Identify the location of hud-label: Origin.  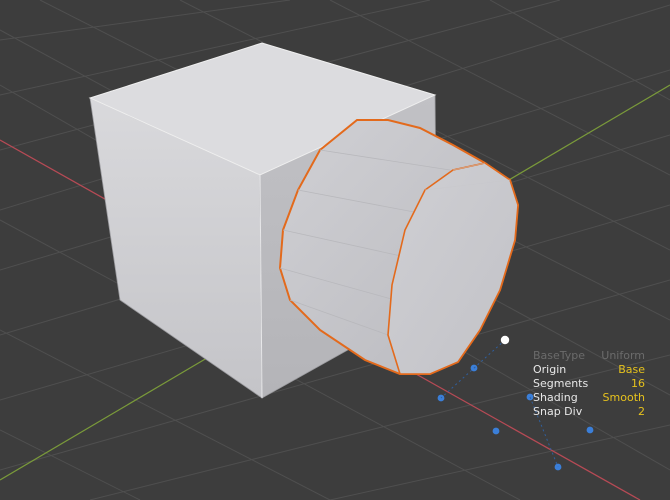
(550, 369).